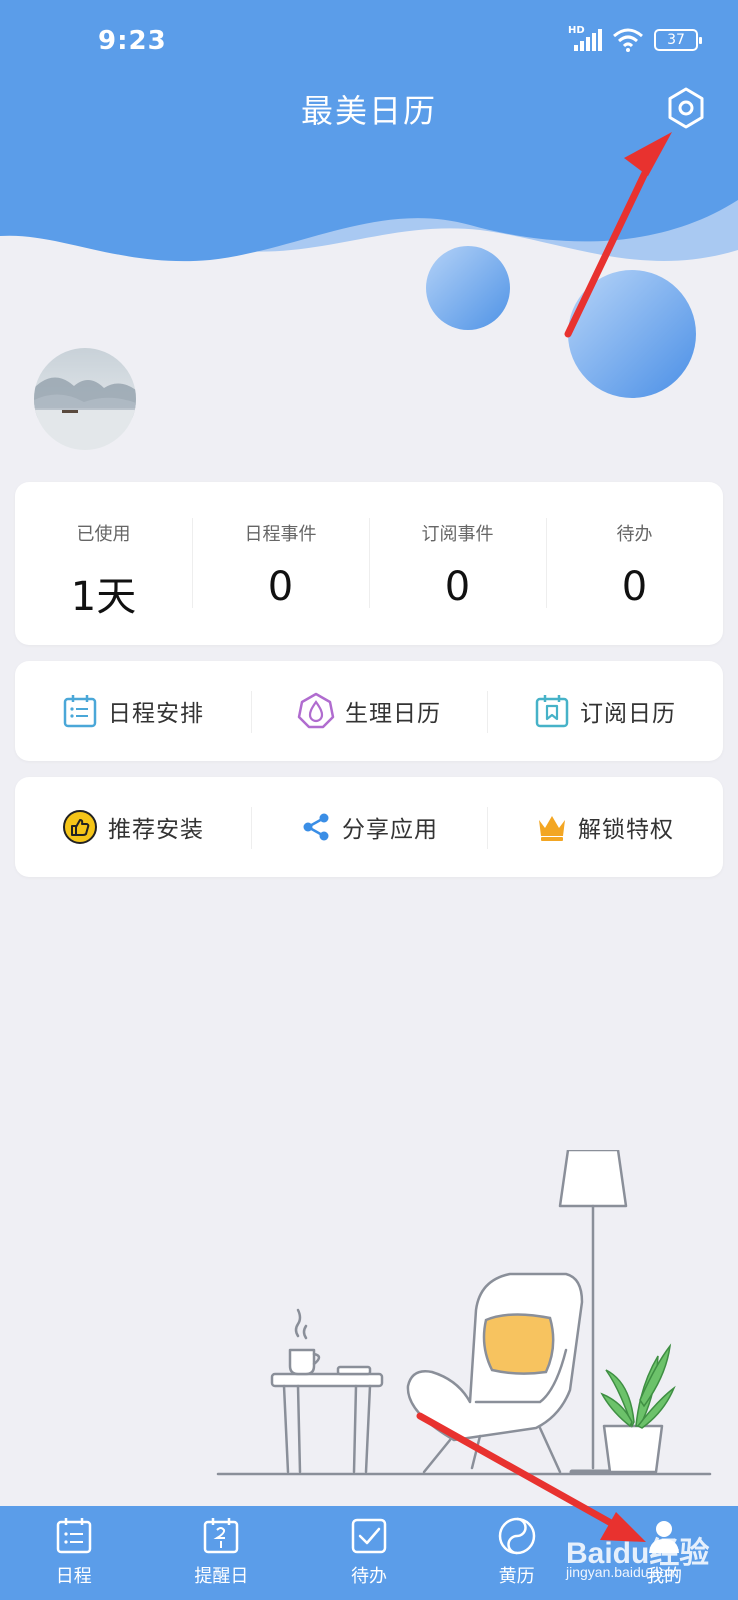 This screenshot has width=738, height=1600. What do you see at coordinates (316, 710) in the screenshot?
I see `drop-icon` at bounding box center [316, 710].